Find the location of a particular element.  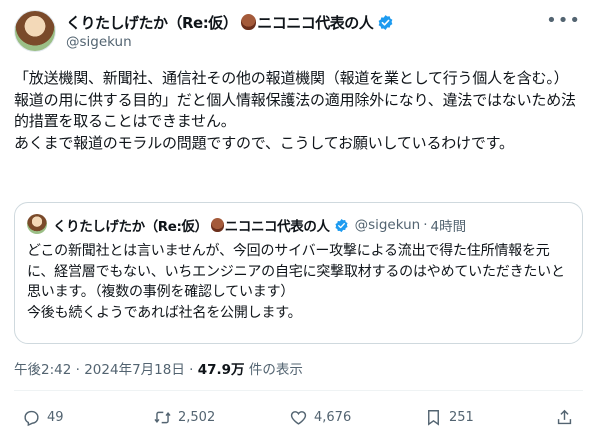

author-name: くりたしげたか（Re:仮） is located at coordinates (152, 22).